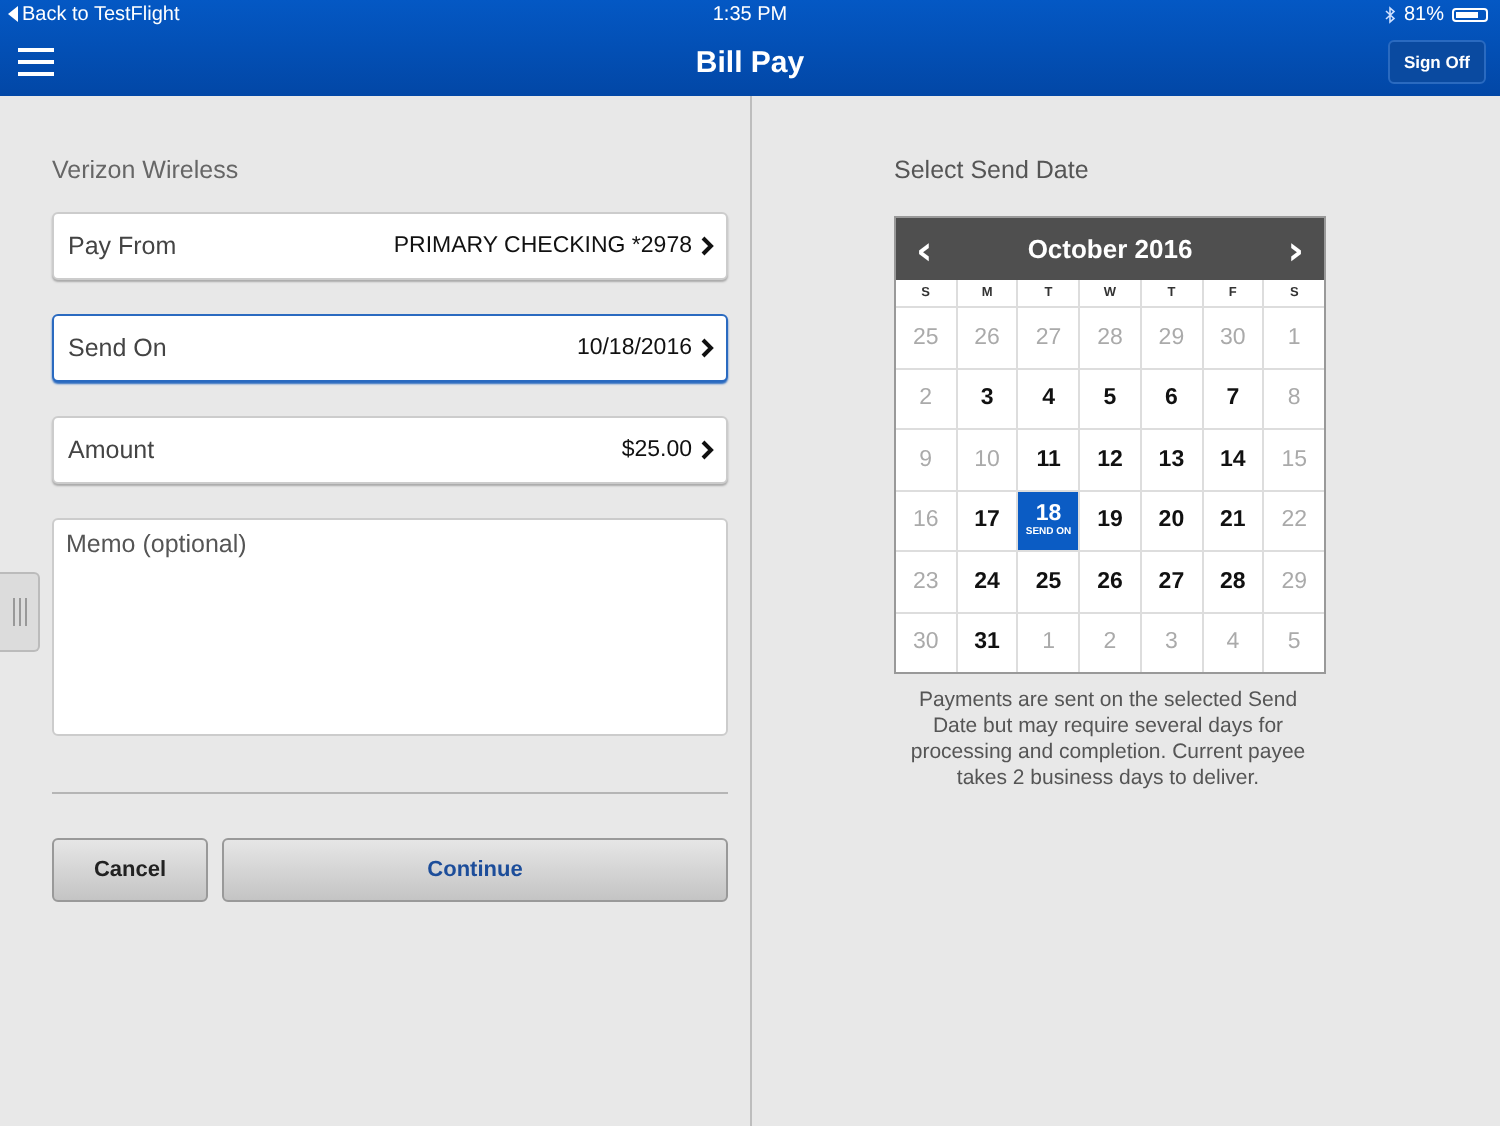  Describe the element at coordinates (123, 246) in the screenshot. I see `field-label: Pay From` at that location.